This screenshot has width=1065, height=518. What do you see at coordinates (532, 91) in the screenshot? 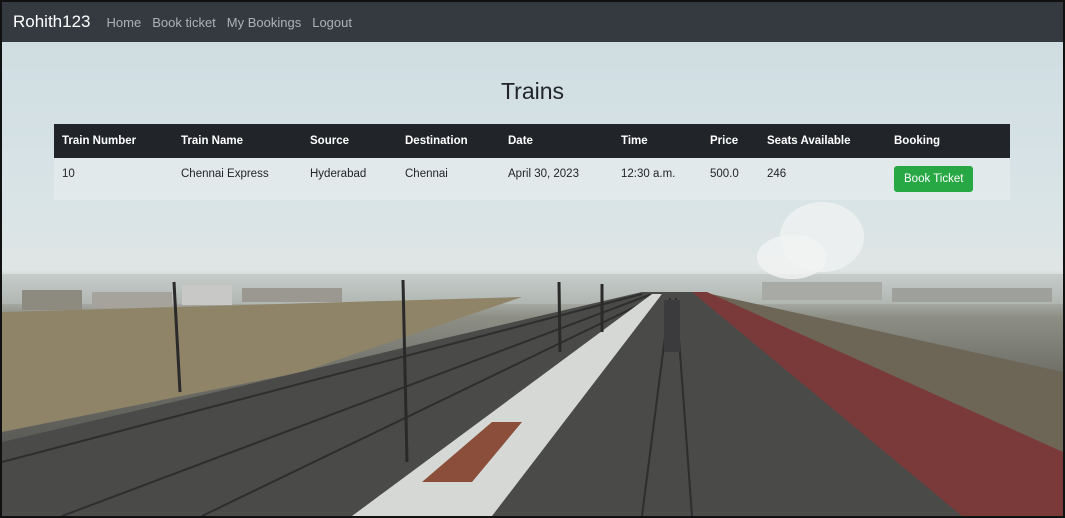
I see `page-title: Trains` at bounding box center [532, 91].